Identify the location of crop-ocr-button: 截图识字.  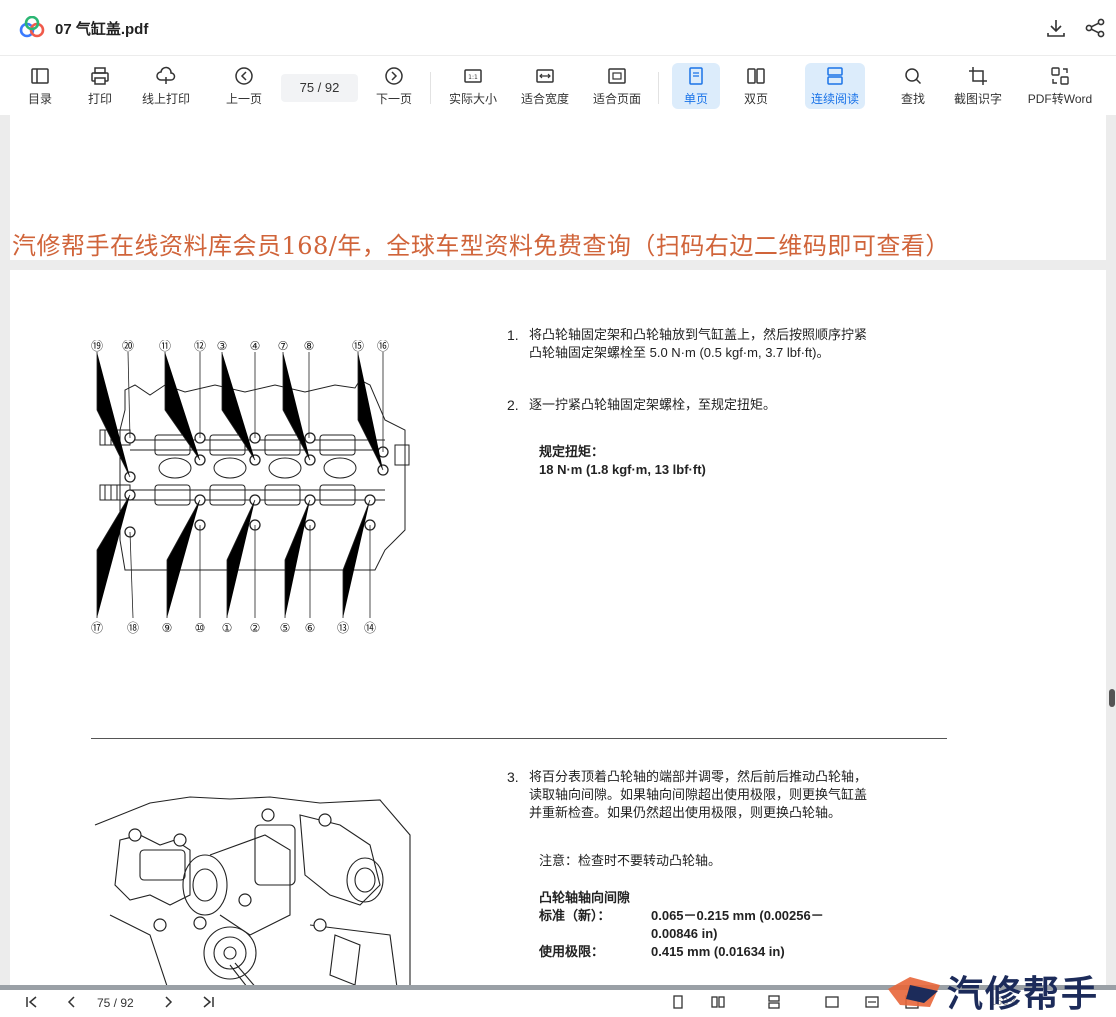
(978, 86).